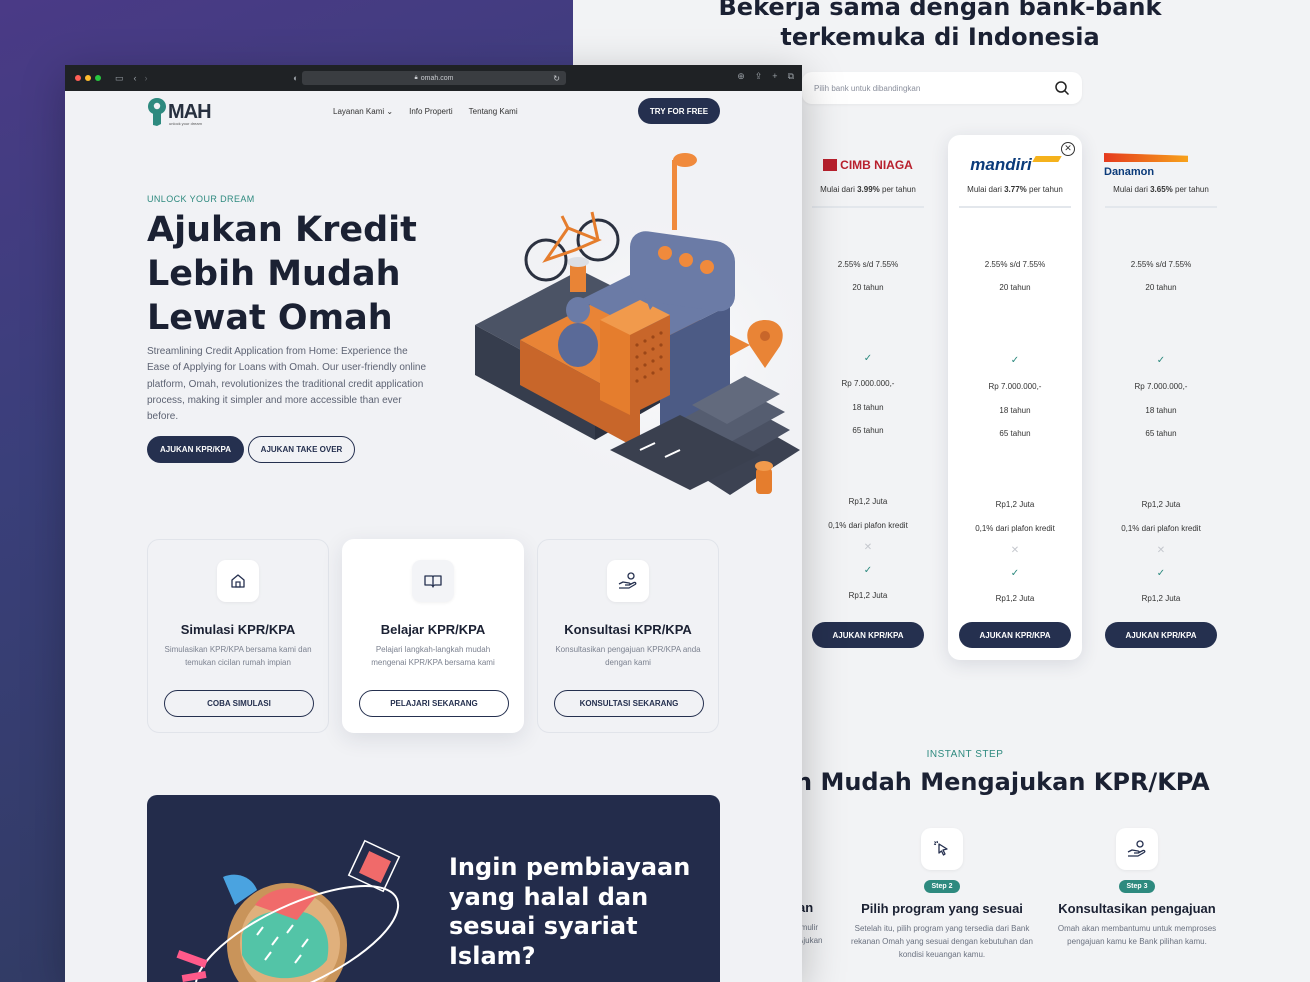 The height and width of the screenshot is (982, 1310). What do you see at coordinates (965, 754) in the screenshot?
I see `steps-eyebrow: INSTANT STEP` at bounding box center [965, 754].